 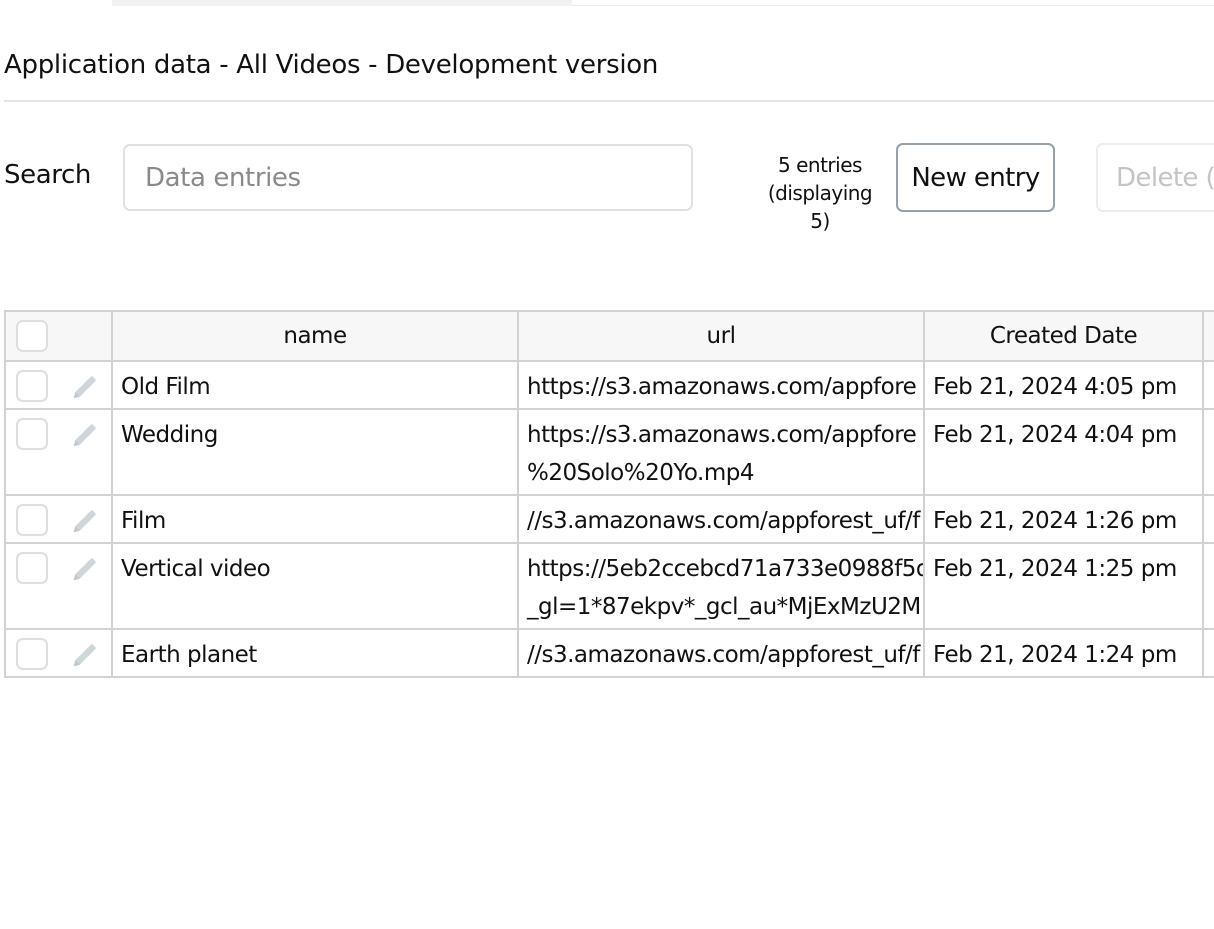 I want to click on cell-name-text: Earth planet, so click(x=189, y=655).